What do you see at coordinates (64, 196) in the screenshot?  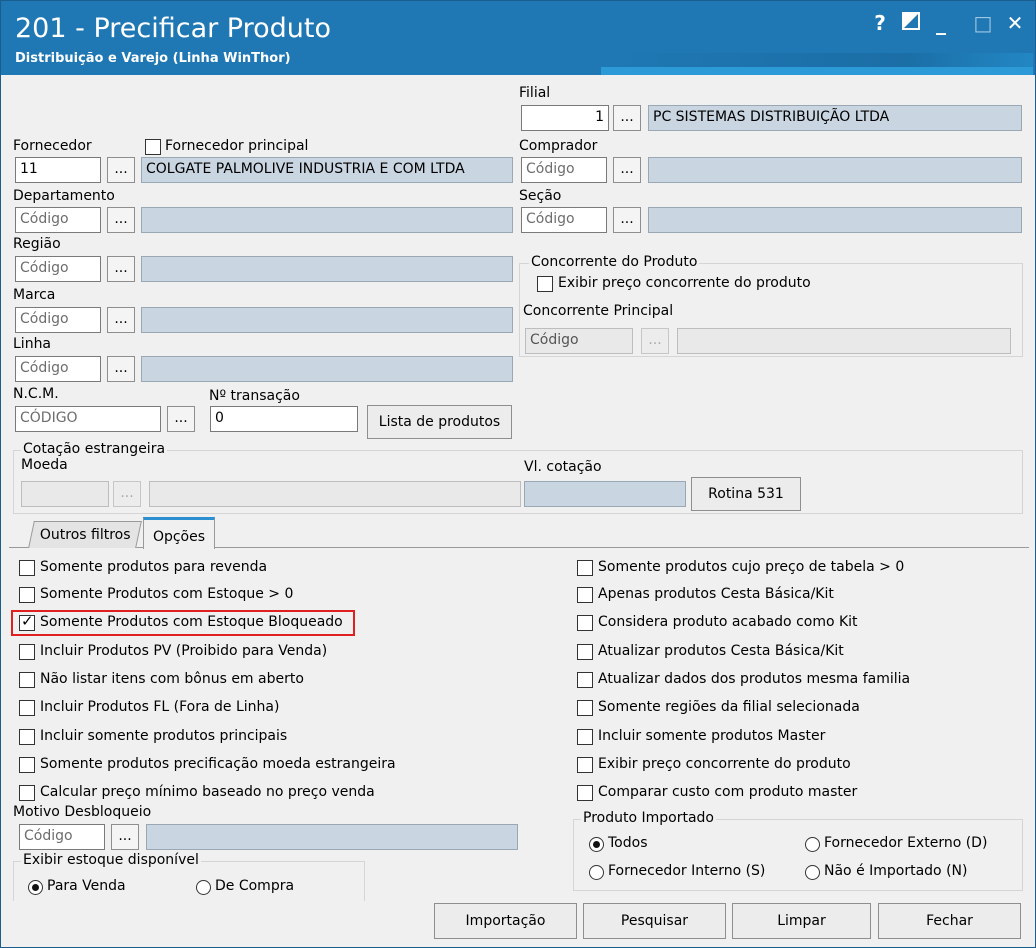 I see `departamento-label: Departamento` at bounding box center [64, 196].